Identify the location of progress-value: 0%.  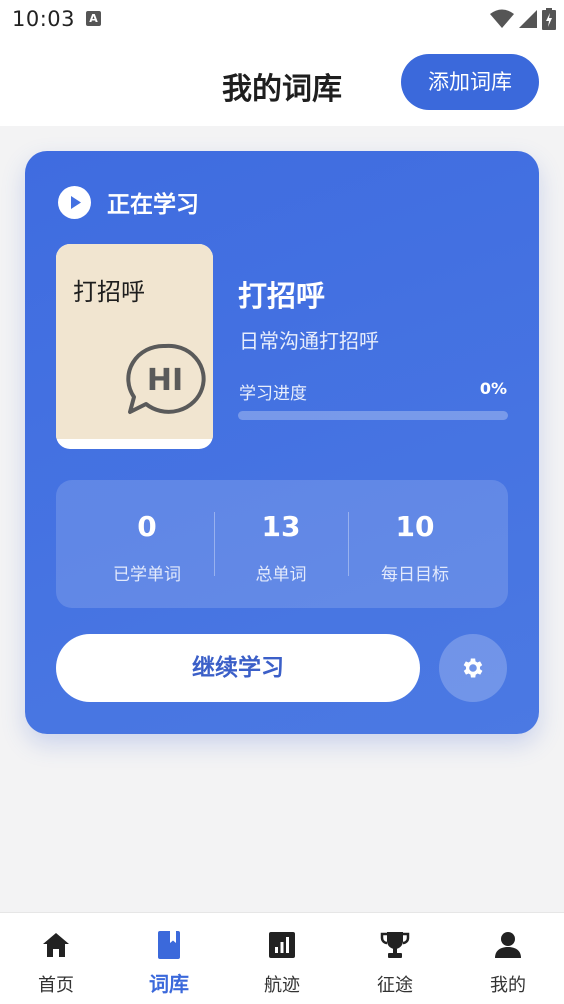
(493, 388).